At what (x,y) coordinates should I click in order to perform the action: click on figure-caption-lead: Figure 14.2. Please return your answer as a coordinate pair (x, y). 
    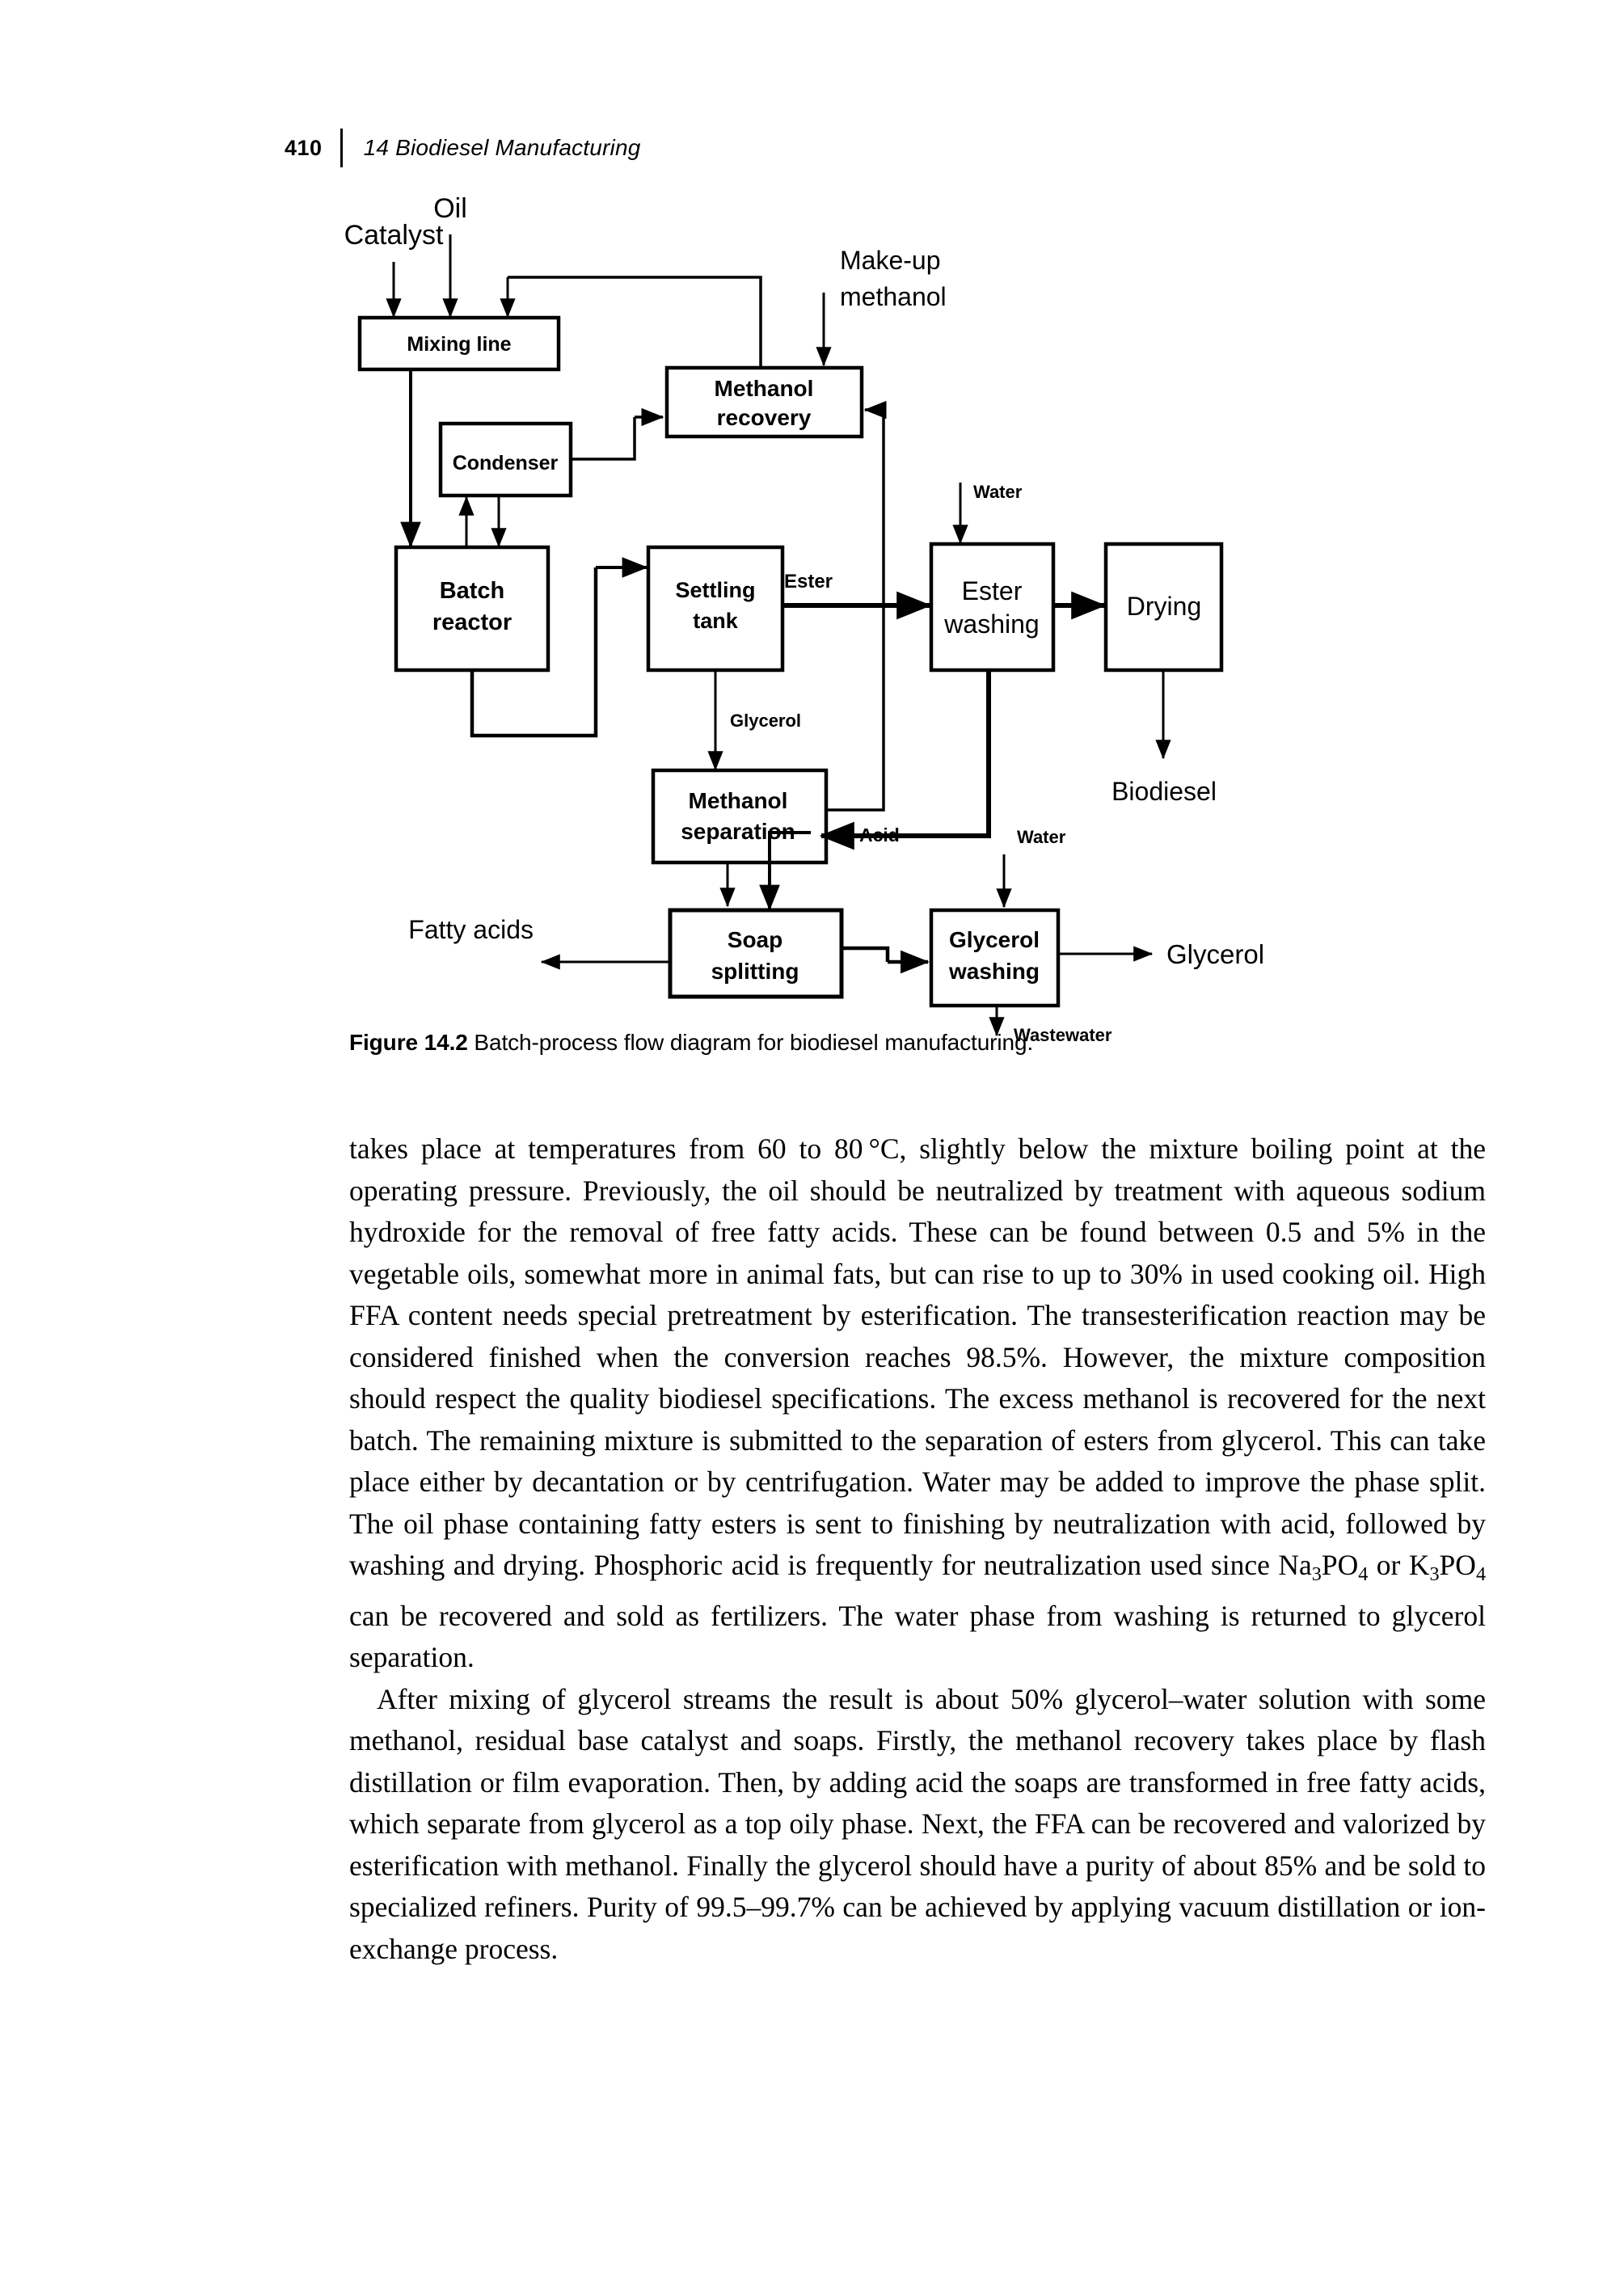
    Looking at the image, I should click on (408, 1042).